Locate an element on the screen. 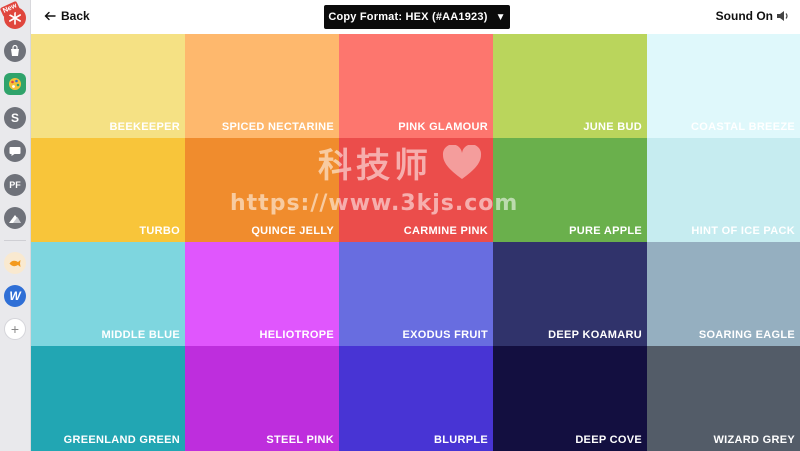 This screenshot has width=800, height=451. swatch-name: WIZARD GREY is located at coordinates (754, 440).